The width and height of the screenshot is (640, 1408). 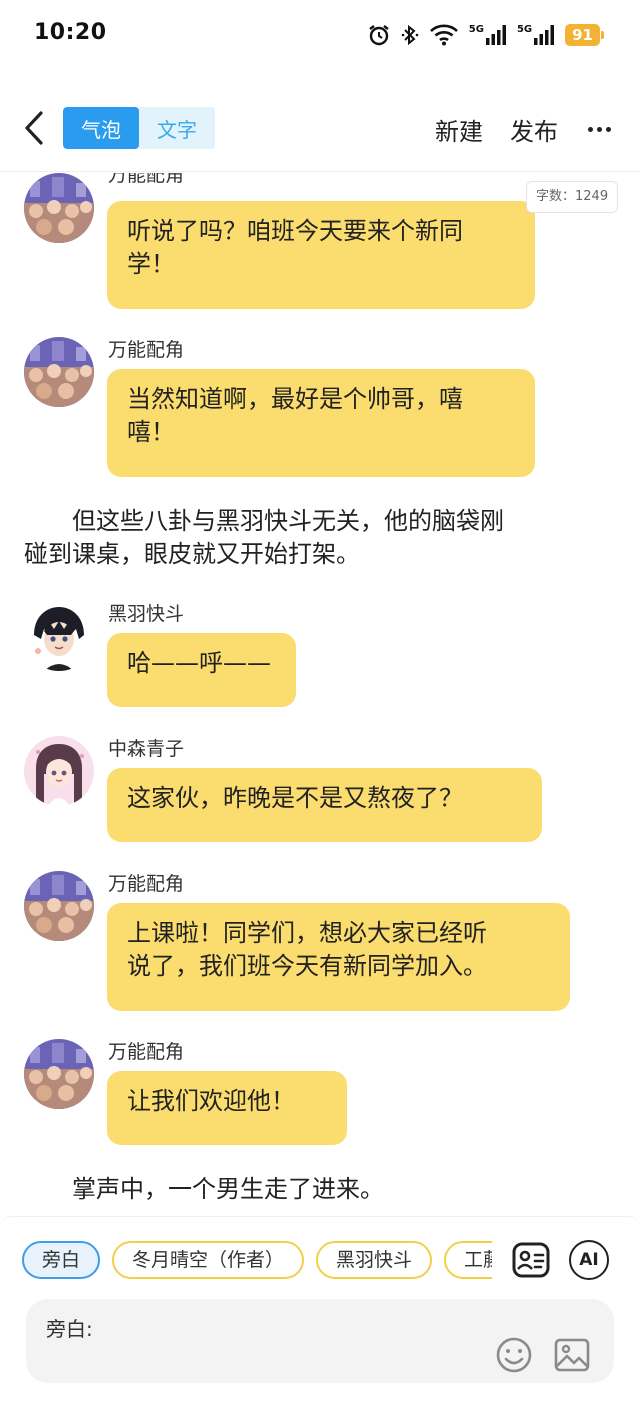 I want to click on image-icon, so click(x=572, y=1355).